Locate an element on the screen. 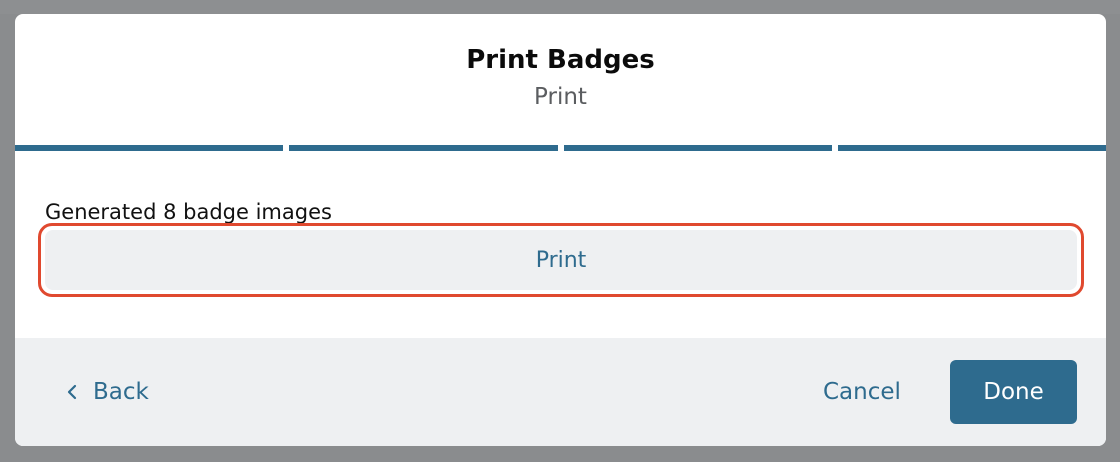 This screenshot has width=1120, height=462. status-message: Generated 8 badge images is located at coordinates (188, 212).